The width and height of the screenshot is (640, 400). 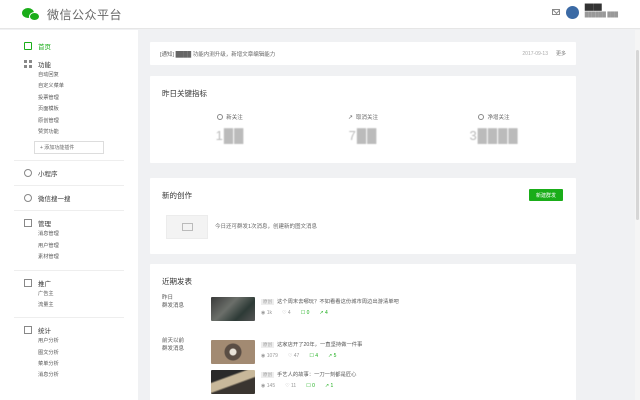 What do you see at coordinates (81, 283) in the screenshot?
I see `sidebar-group-promote: 推广` at bounding box center [81, 283].